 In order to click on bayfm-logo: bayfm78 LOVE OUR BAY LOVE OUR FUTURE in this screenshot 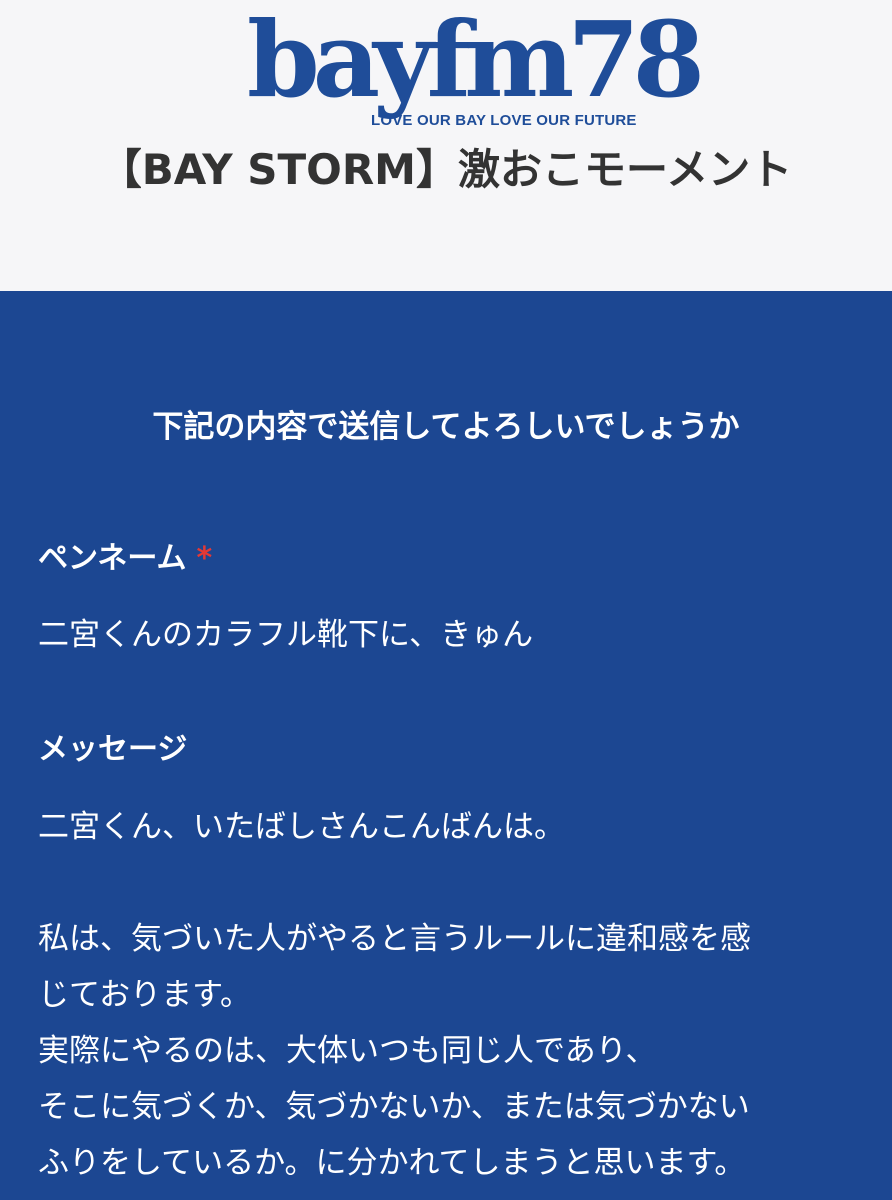, I will do `click(476, 71)`.